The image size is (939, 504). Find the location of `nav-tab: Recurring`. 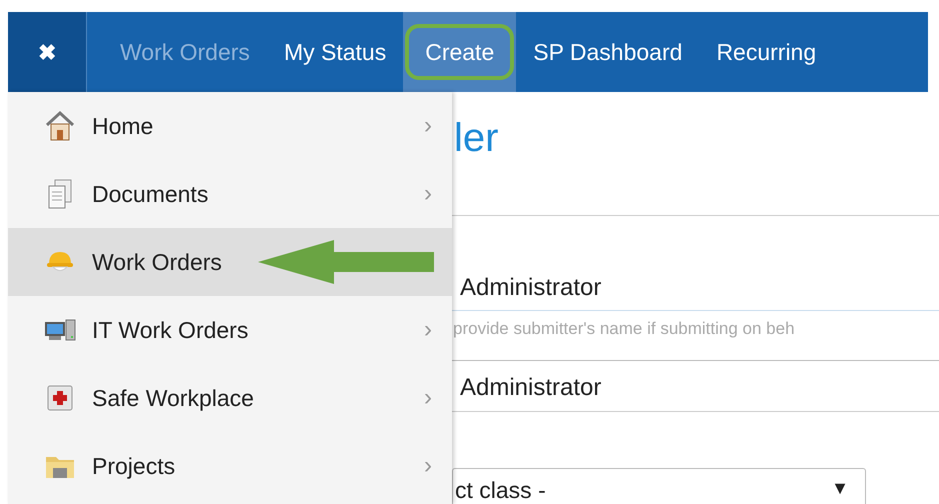

nav-tab: Recurring is located at coordinates (766, 52).